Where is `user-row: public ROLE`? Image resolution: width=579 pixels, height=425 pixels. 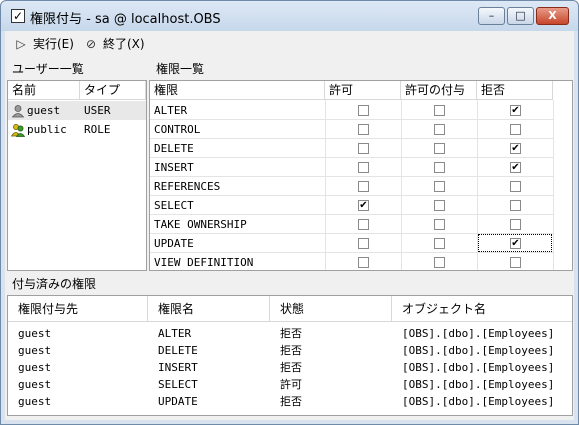 user-row: public ROLE is located at coordinates (77, 129).